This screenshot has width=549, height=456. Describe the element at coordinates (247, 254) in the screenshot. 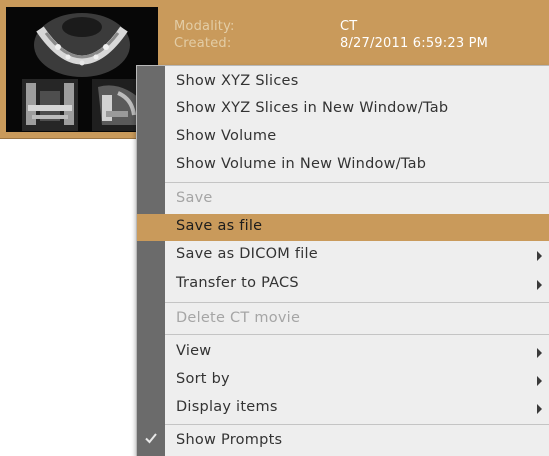

I see `menu-item-label: Save as DICOM file` at that location.